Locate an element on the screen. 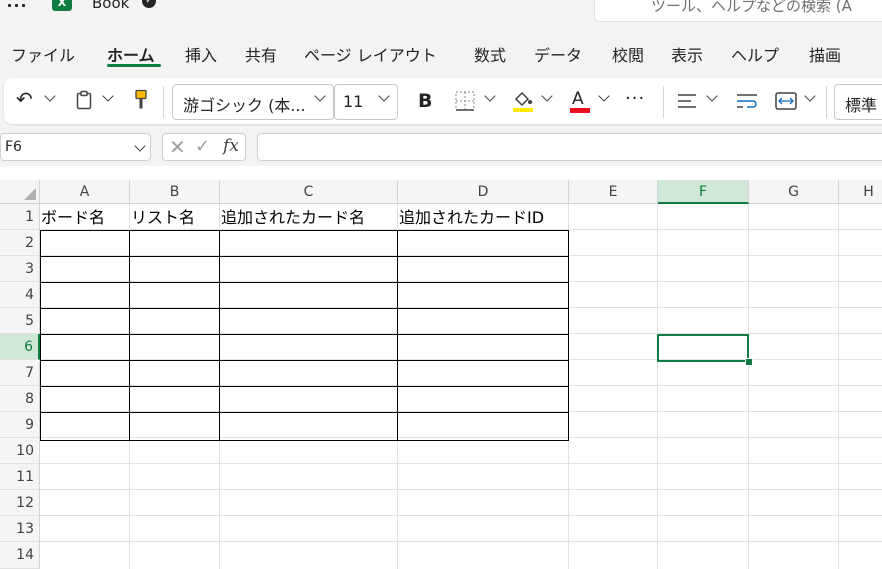 The height and width of the screenshot is (569, 882). row-header-14: 14 is located at coordinates (20, 555).